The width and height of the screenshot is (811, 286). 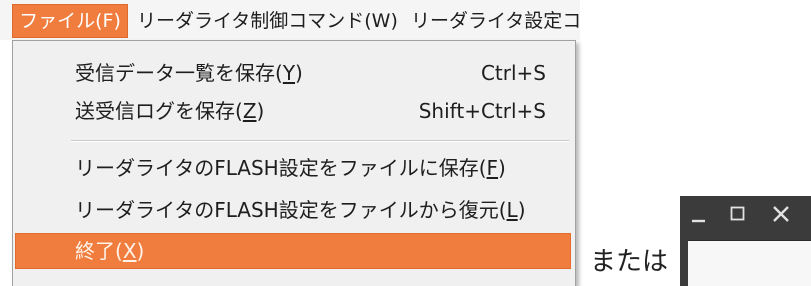 I want to click on menu-item-label: リーダライタのFLASH設定をファイルに保存(F), so click(x=290, y=168).